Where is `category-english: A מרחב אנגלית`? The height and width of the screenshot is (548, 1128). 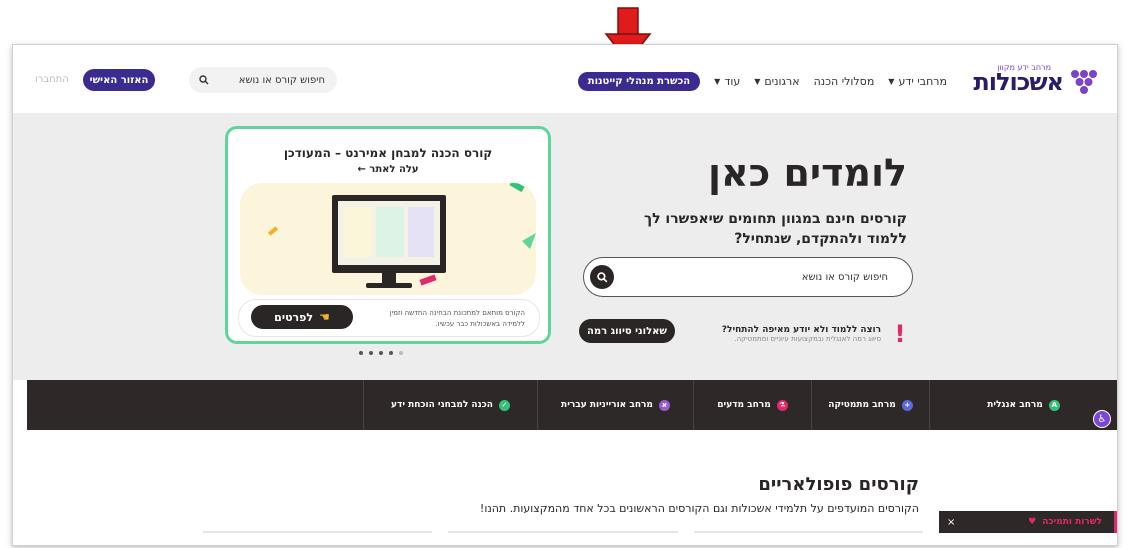
category-english: A מרחב אנגלית is located at coordinates (1023, 405).